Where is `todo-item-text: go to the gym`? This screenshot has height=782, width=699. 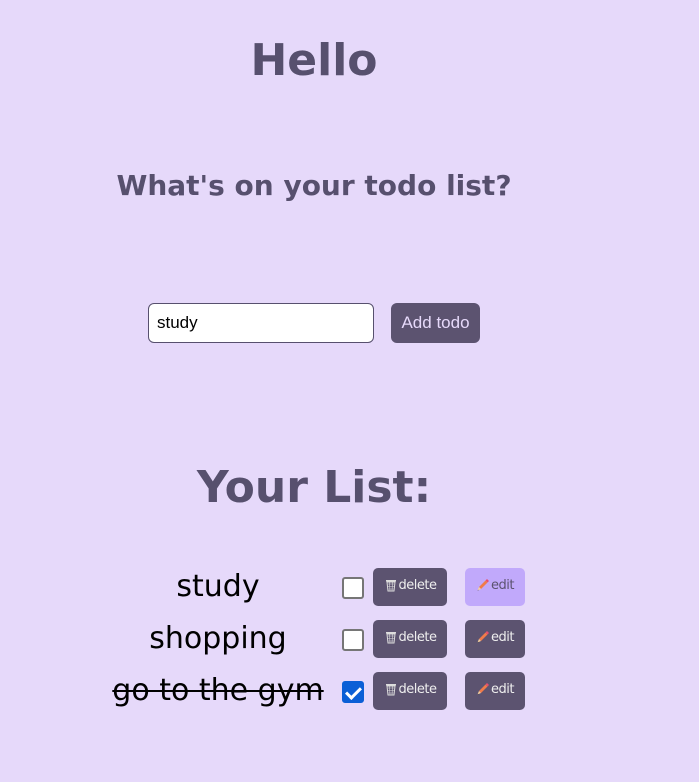 todo-item-text: go to the gym is located at coordinates (218, 690).